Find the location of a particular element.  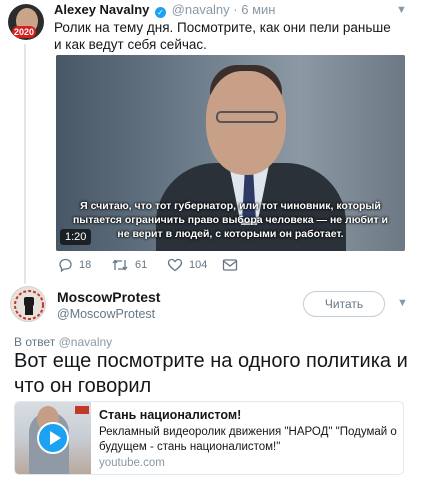

thumbnail-logo is located at coordinates (82, 410).